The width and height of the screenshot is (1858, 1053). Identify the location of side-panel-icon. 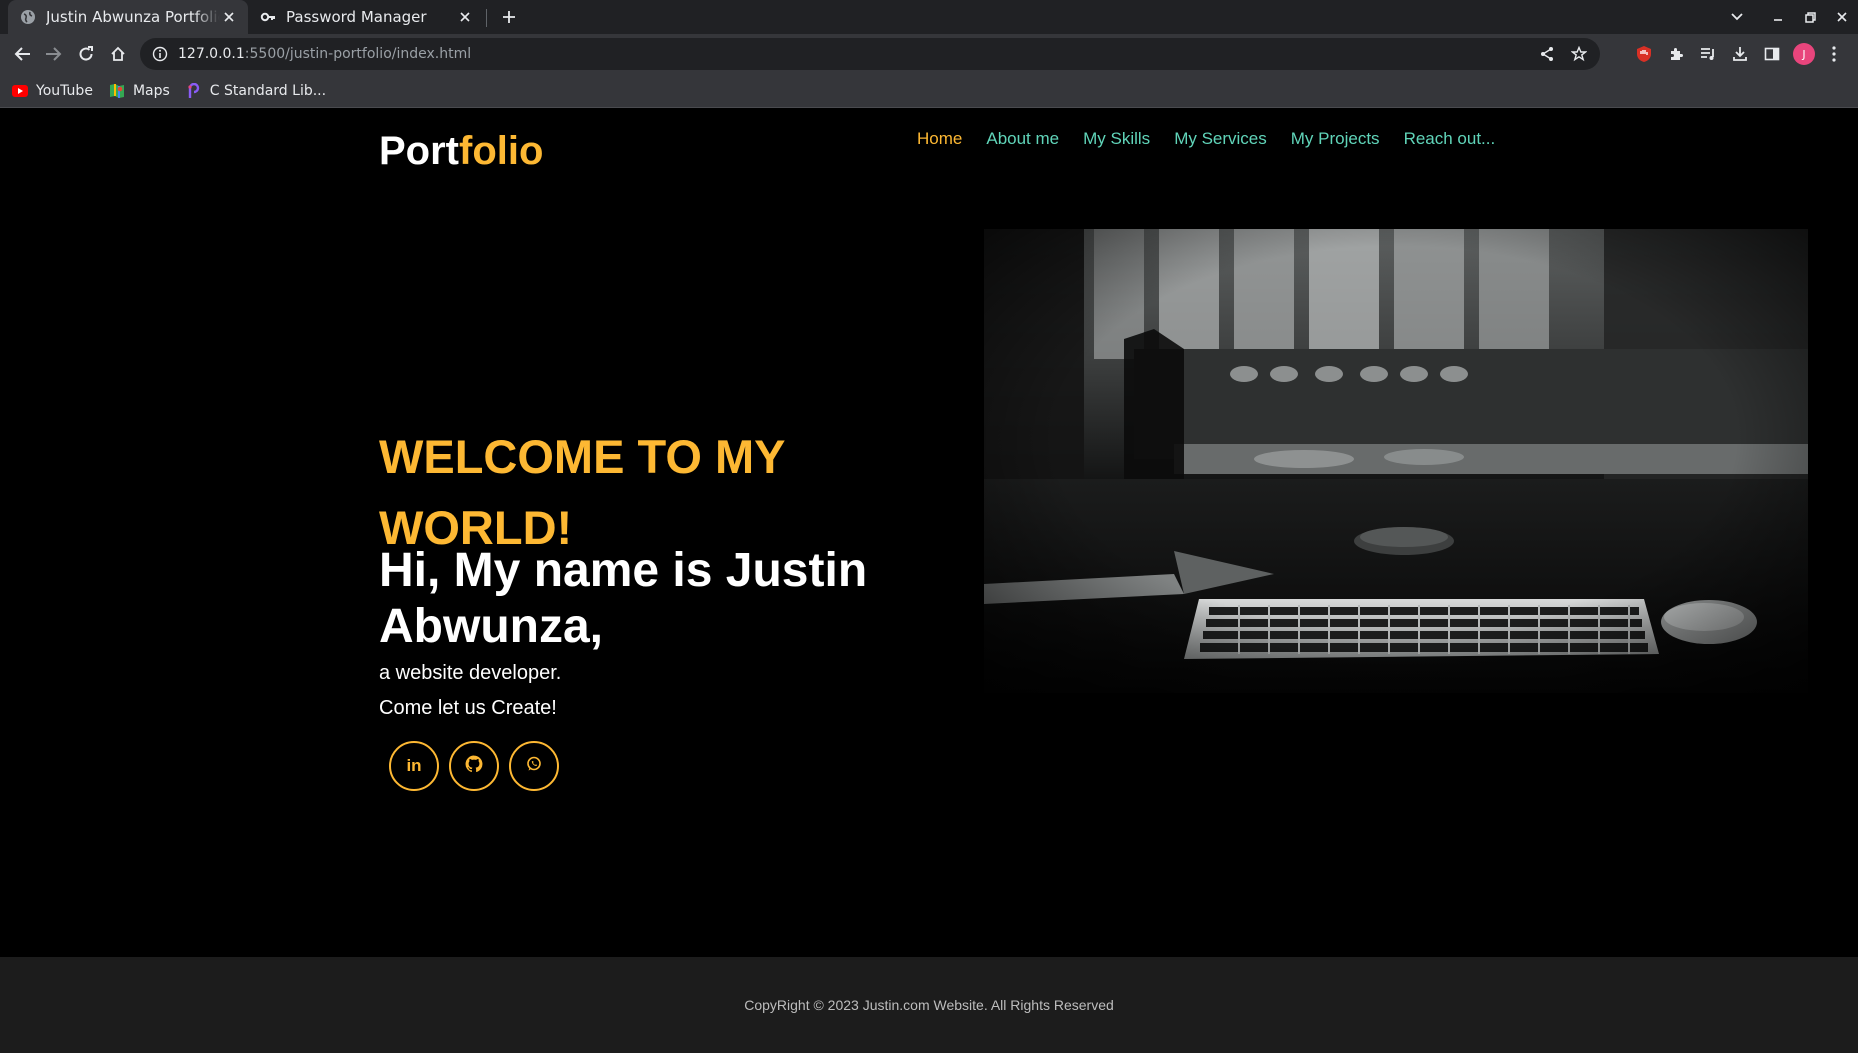
(1772, 54).